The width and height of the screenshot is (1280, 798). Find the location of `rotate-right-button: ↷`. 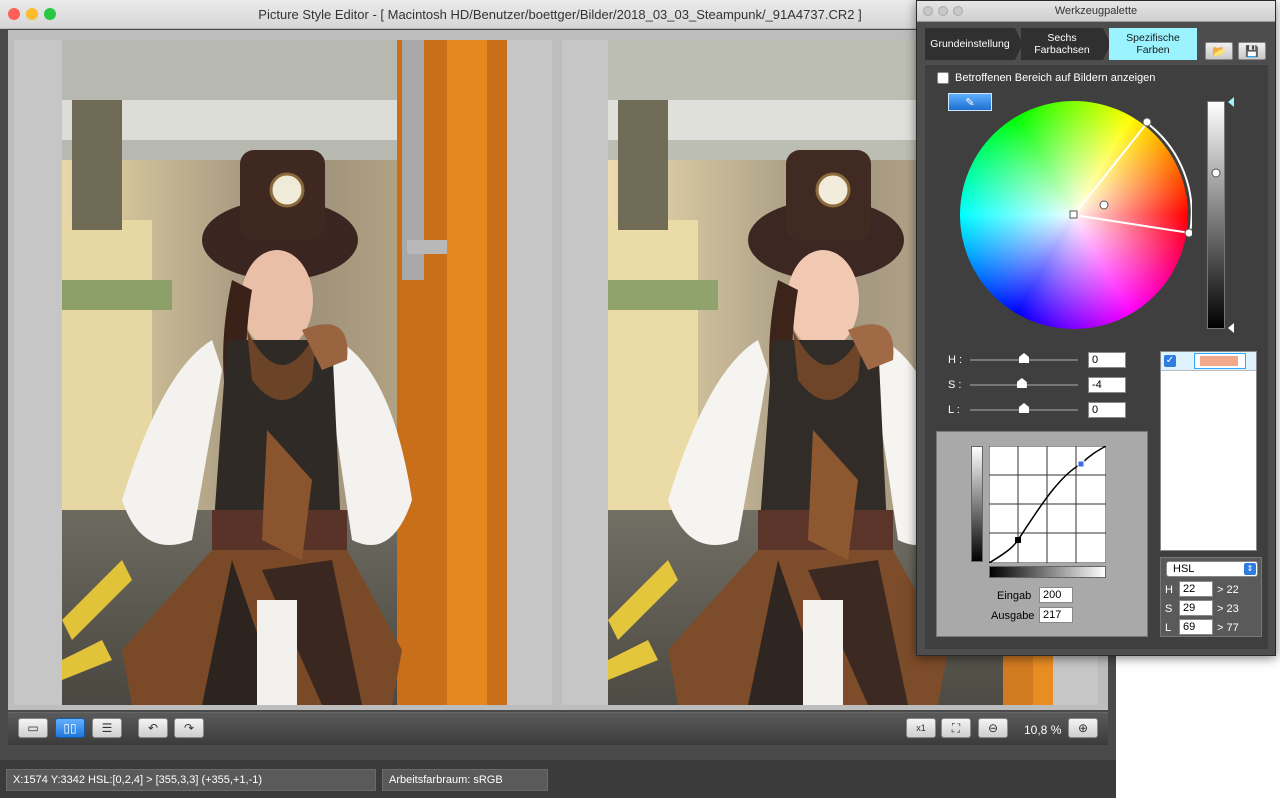

rotate-right-button: ↷ is located at coordinates (189, 728).